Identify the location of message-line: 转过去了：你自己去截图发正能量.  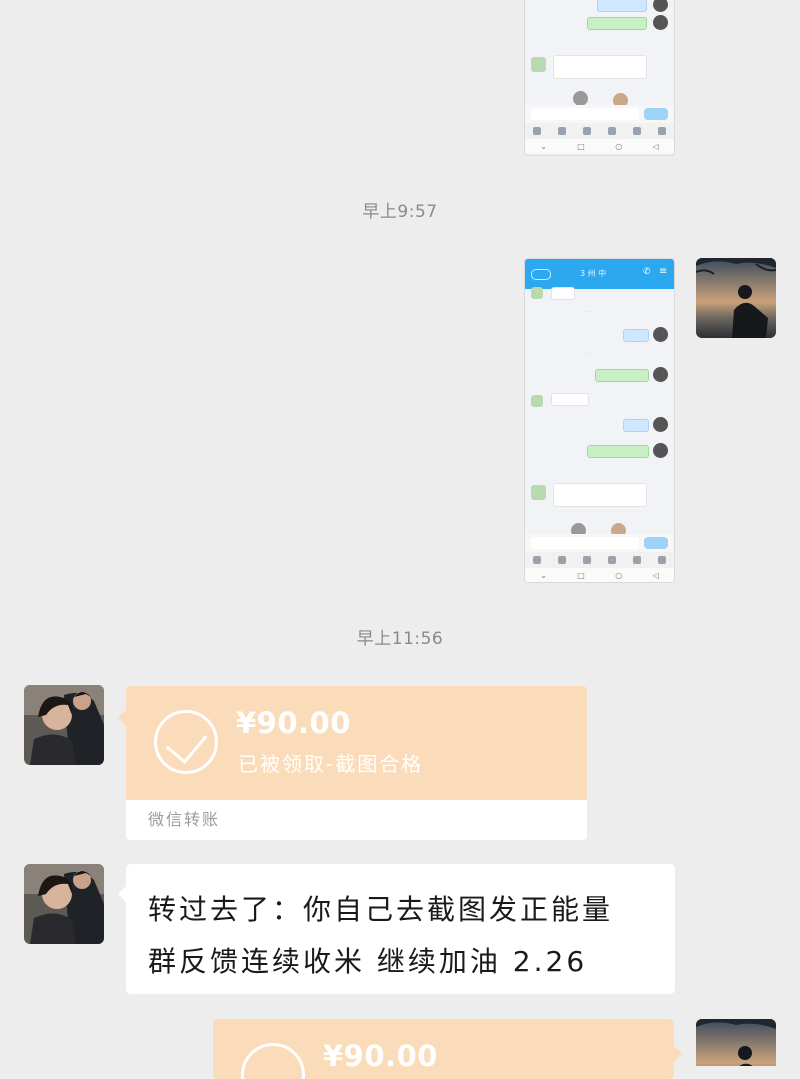
(381, 909).